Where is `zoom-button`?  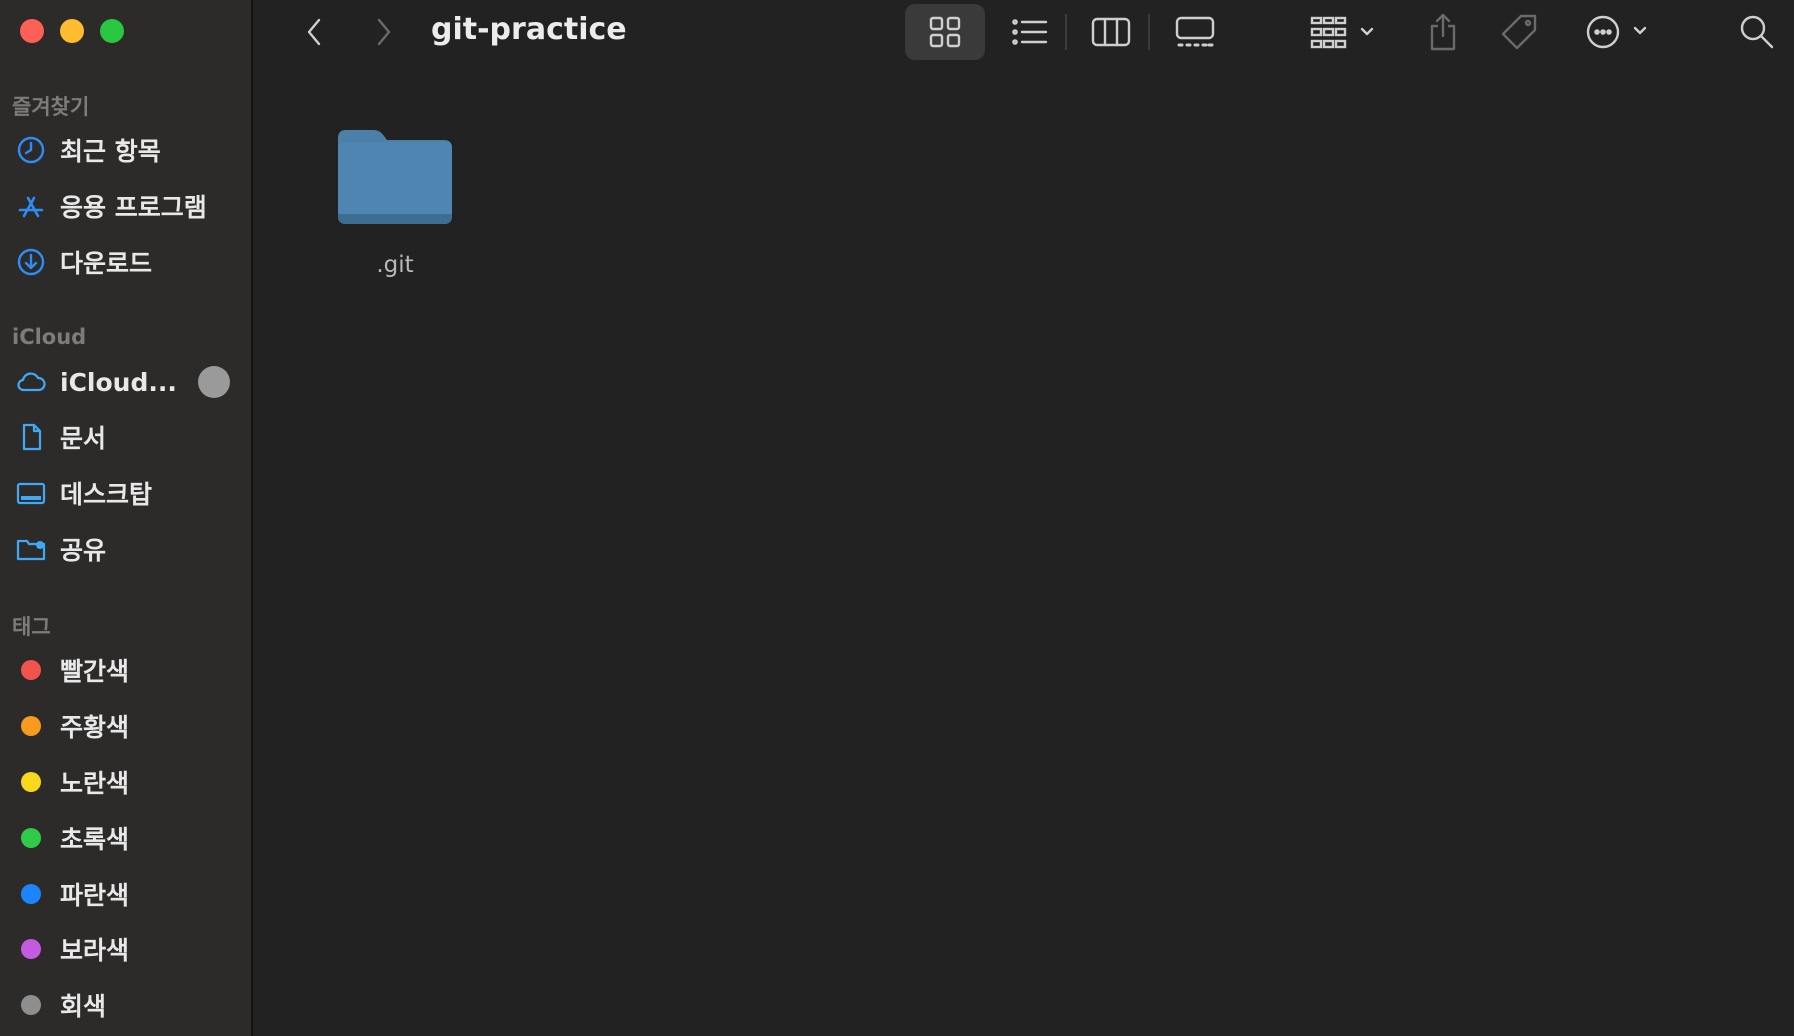
zoom-button is located at coordinates (112, 31).